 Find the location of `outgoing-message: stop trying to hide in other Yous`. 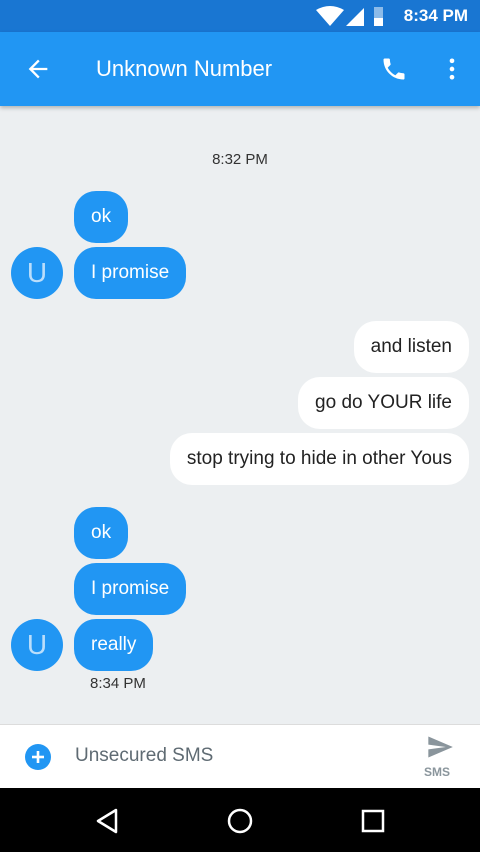

outgoing-message: stop trying to hide in other Yous is located at coordinates (319, 459).